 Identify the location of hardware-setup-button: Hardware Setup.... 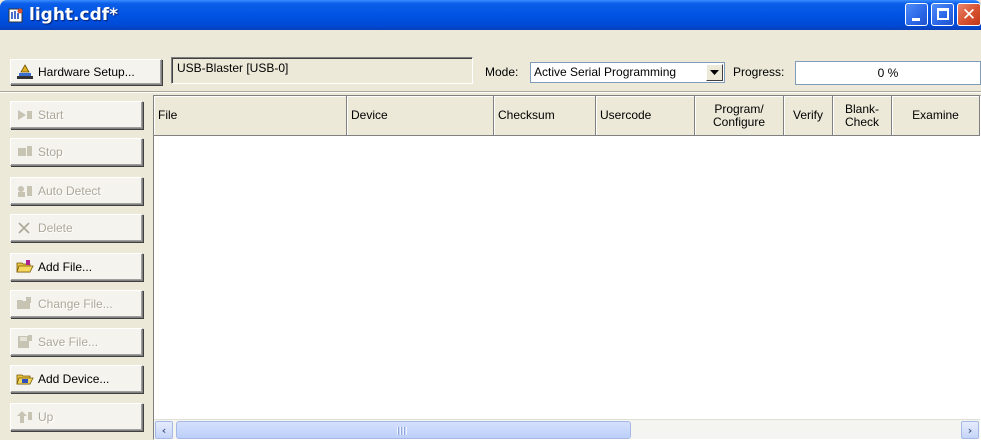
(86, 72).